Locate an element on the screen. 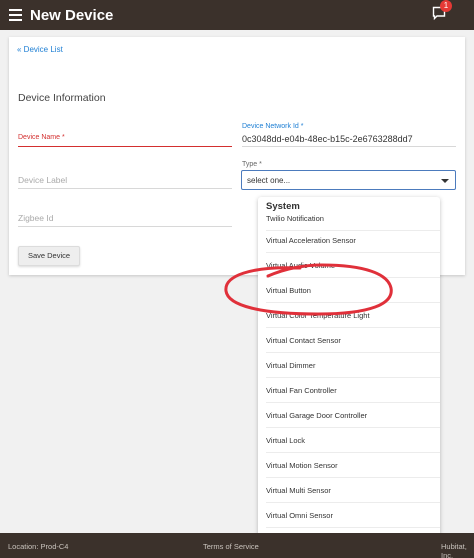  dropdown-option: Virtual Garage Door Controller is located at coordinates (353, 415).